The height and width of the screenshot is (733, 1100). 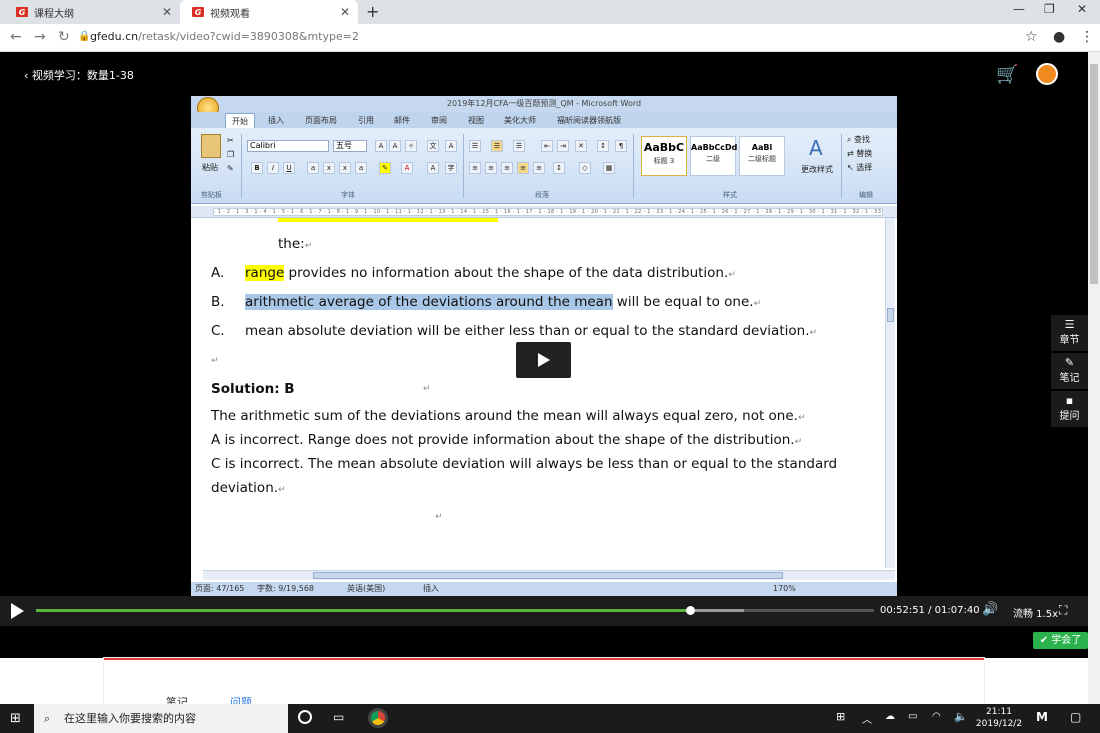 I want to click on select-item: ↖ 选择, so click(x=860, y=167).